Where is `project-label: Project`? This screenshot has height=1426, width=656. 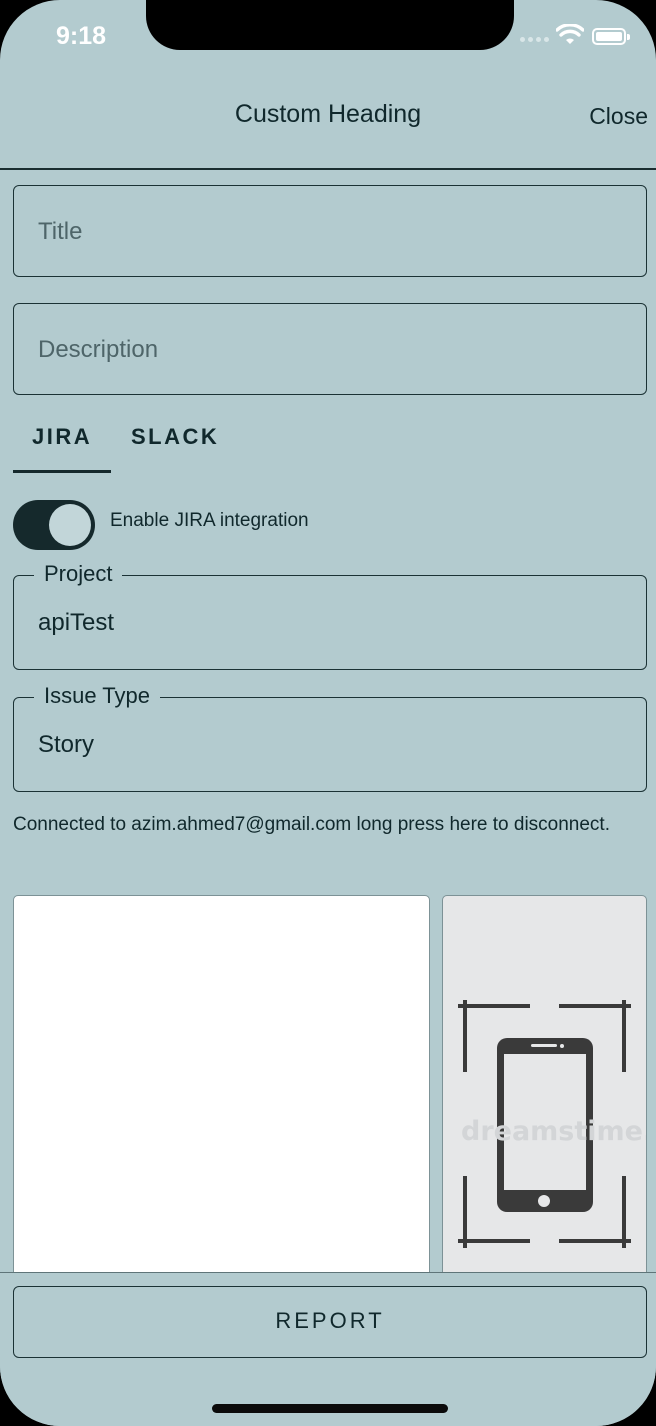 project-label: Project is located at coordinates (78, 574).